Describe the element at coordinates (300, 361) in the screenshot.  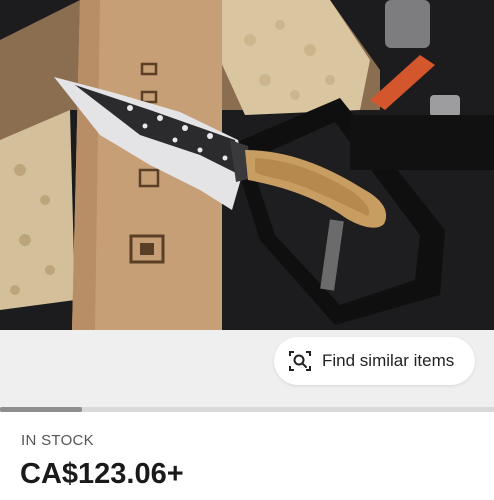
I see `visual-search-icon` at that location.